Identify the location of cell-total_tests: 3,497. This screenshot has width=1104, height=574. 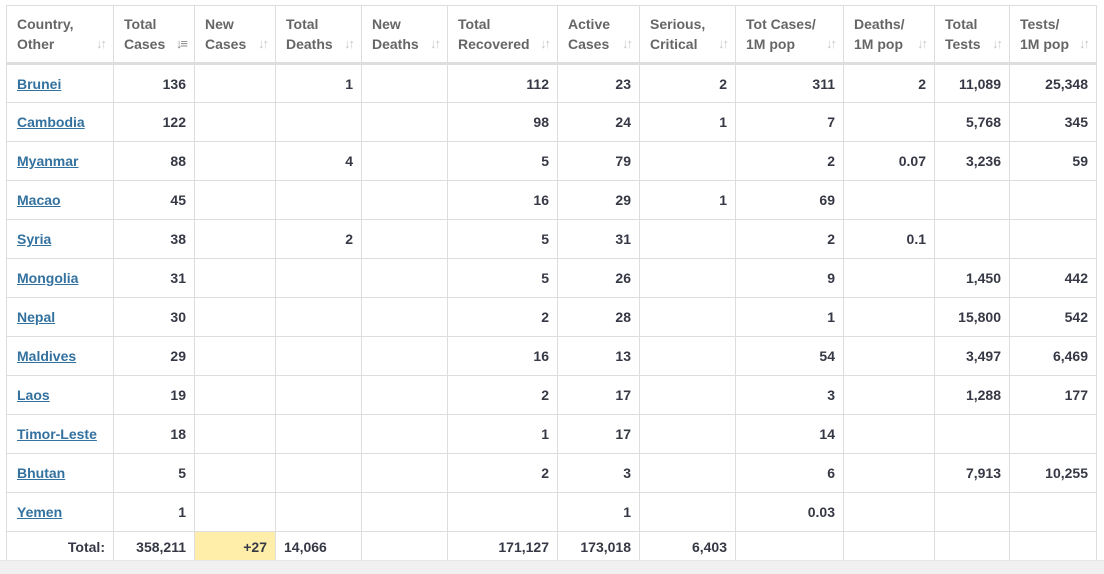
(972, 356).